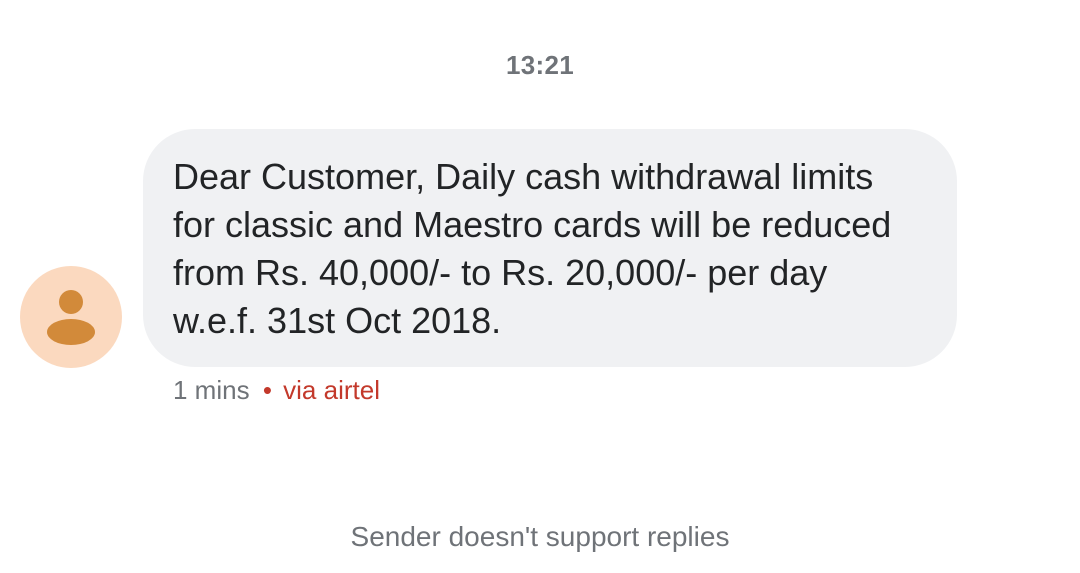 The image size is (1080, 573). I want to click on person-icon, so click(71, 317).